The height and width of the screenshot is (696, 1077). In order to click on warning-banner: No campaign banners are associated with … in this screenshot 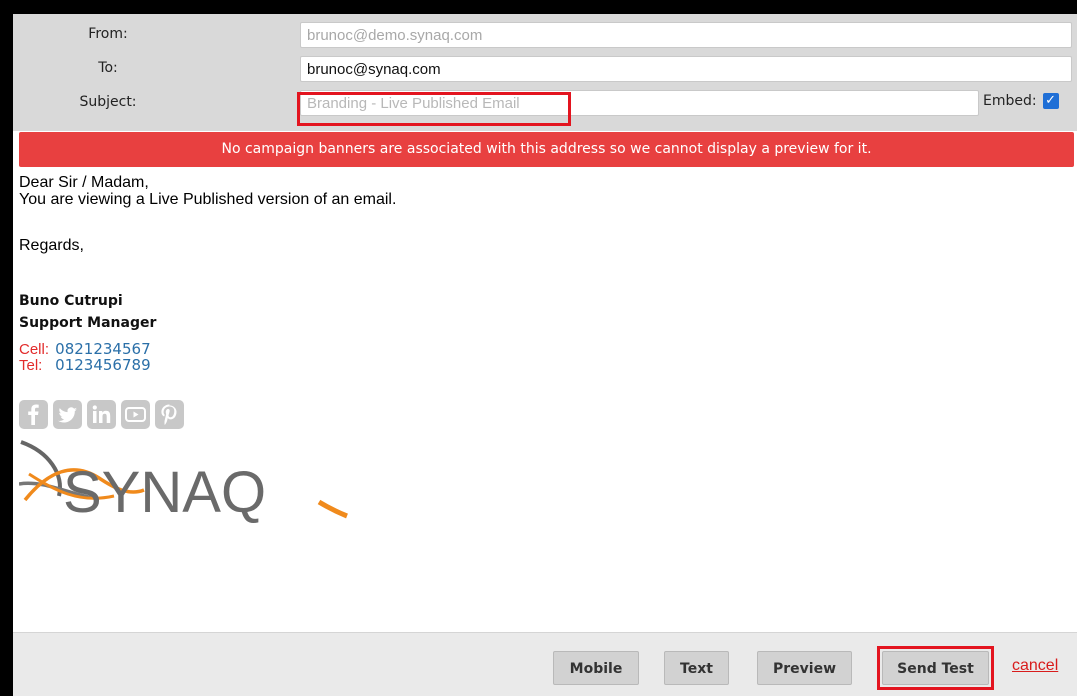, I will do `click(546, 149)`.